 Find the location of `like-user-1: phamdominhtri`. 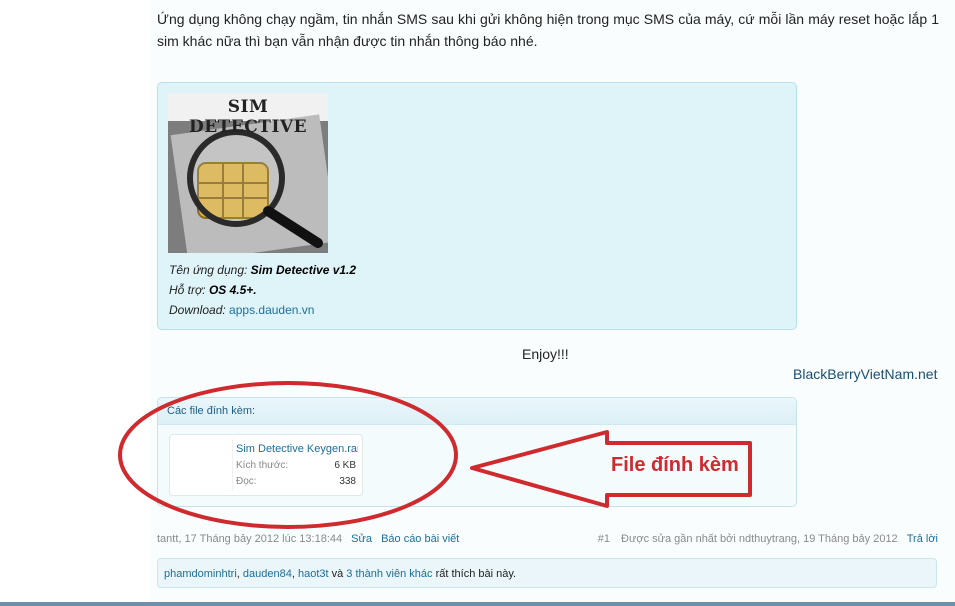

like-user-1: phamdominhtri is located at coordinates (200, 574).